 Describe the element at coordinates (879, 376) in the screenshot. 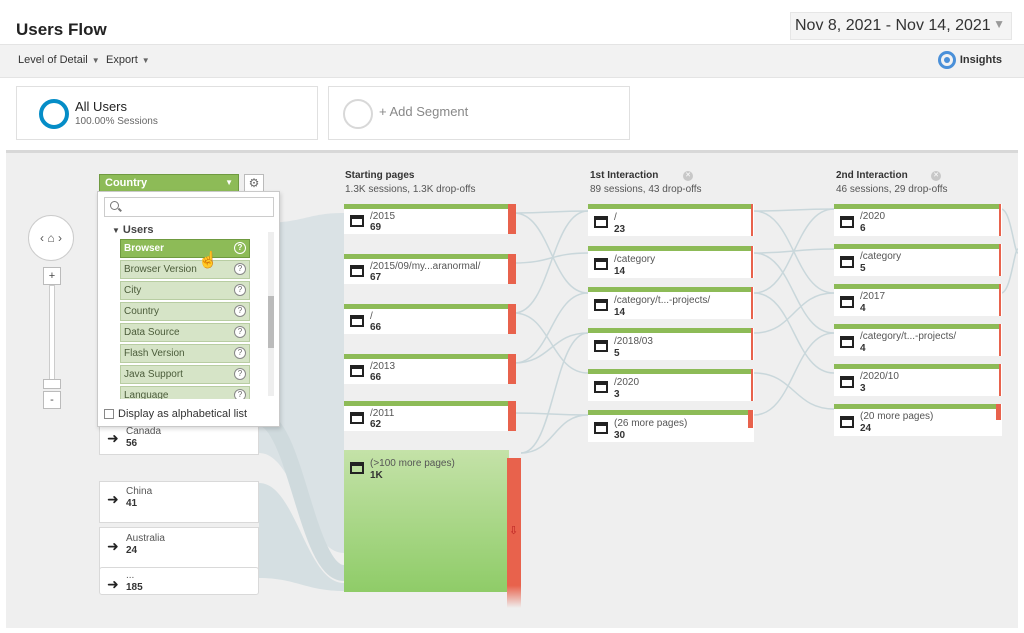

I see `page-name: /2020/10` at that location.